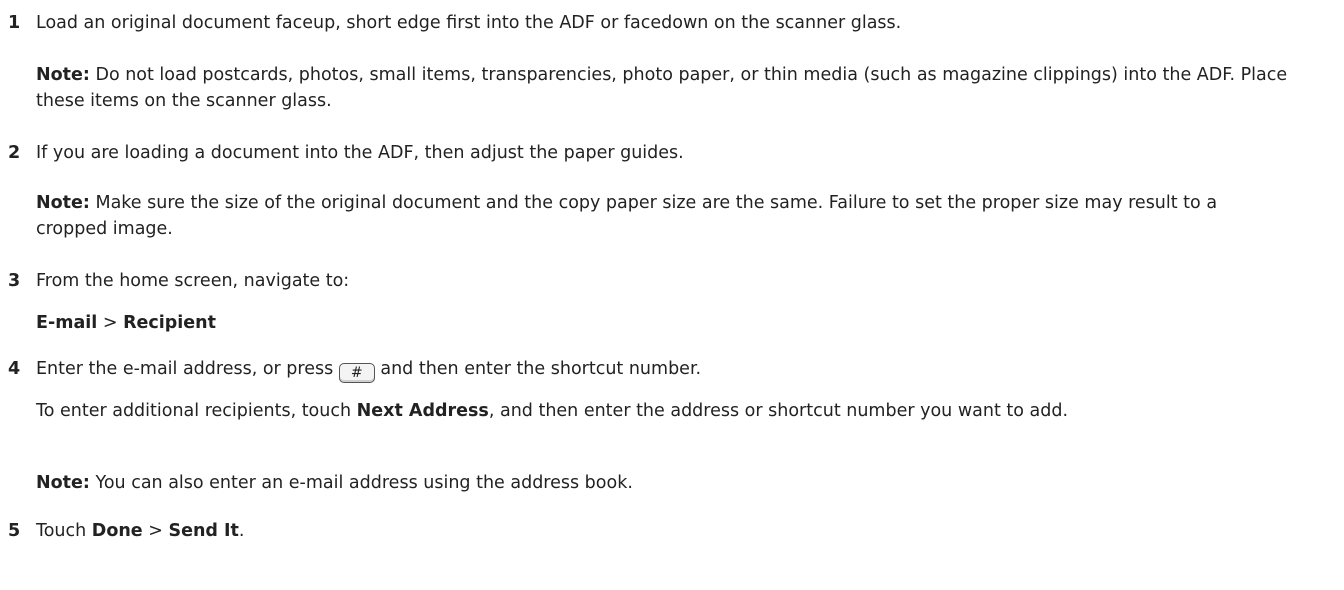  What do you see at coordinates (14, 153) in the screenshot?
I see `step-number: 2` at bounding box center [14, 153].